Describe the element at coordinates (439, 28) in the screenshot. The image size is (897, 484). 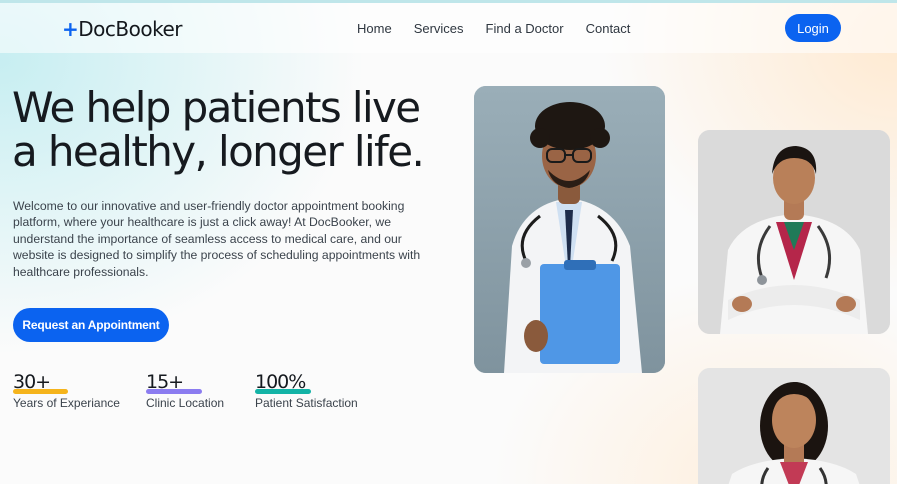
I see `nav-services: Services` at that location.